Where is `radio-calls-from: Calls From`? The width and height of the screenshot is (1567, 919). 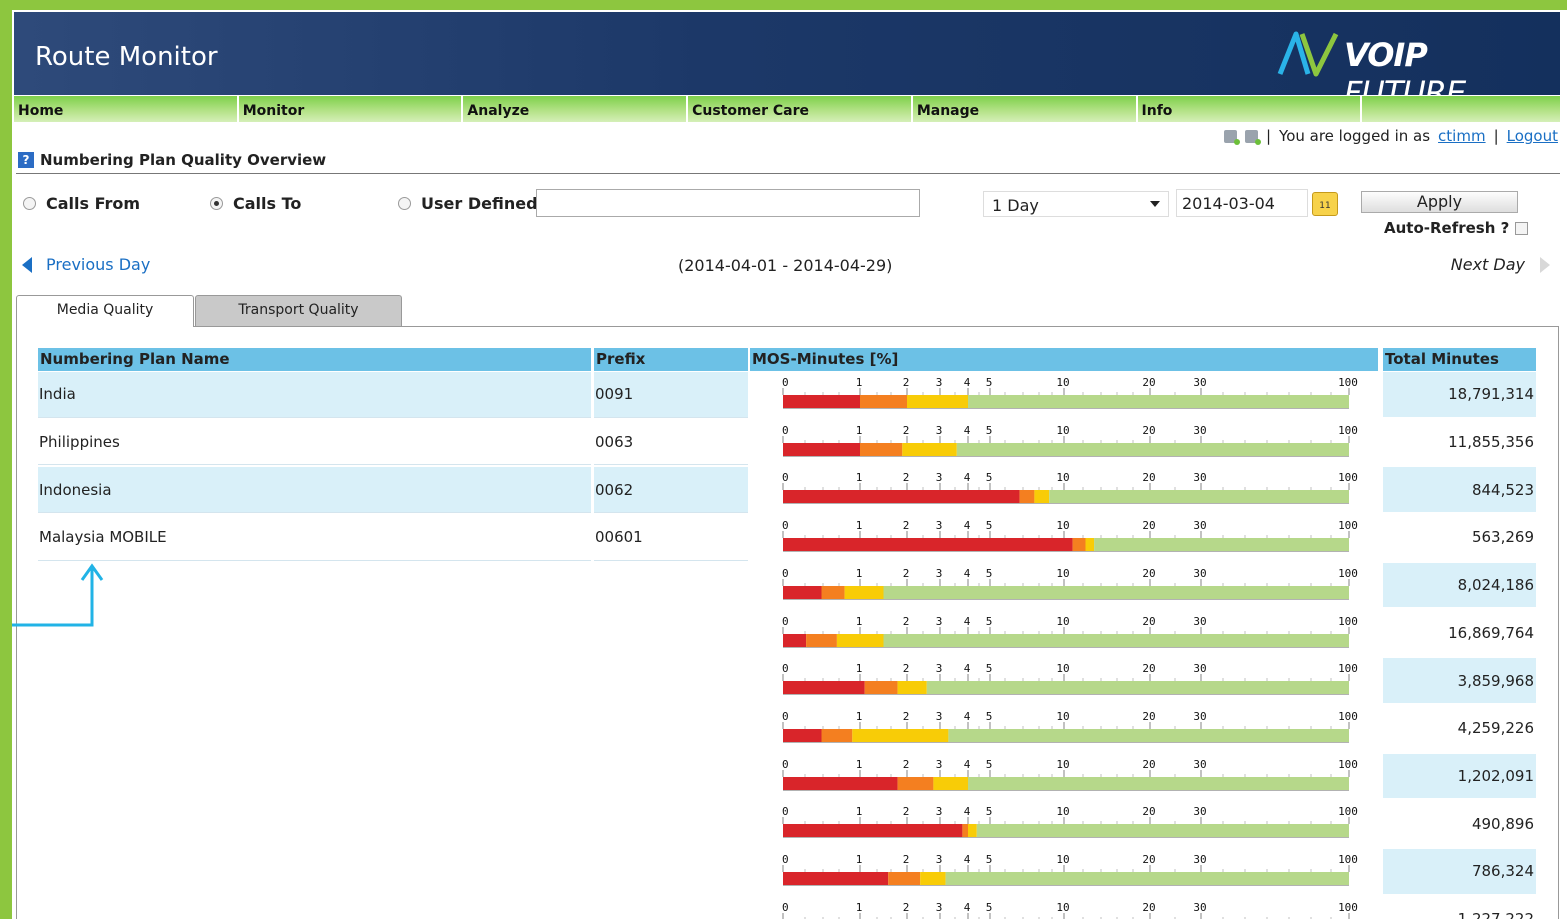 radio-calls-from: Calls From is located at coordinates (81, 203).